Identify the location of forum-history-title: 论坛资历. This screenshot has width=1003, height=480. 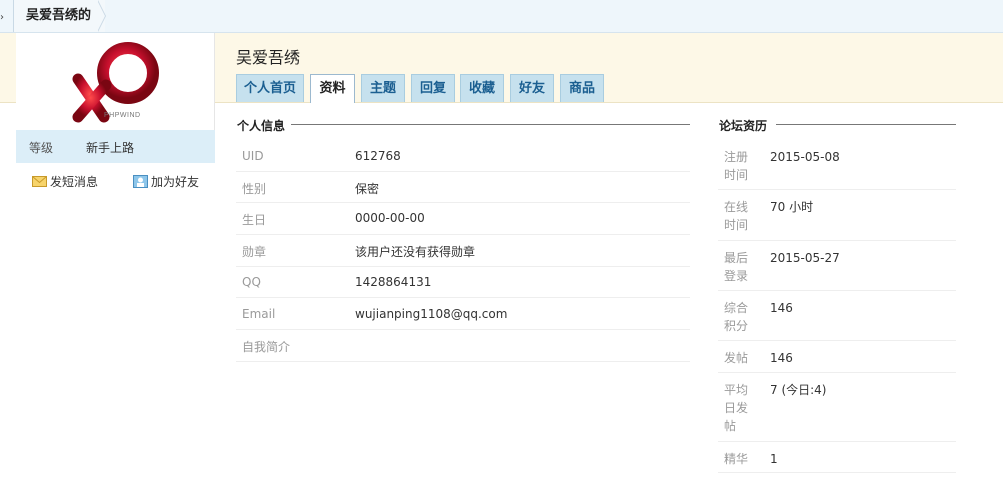
(746, 125).